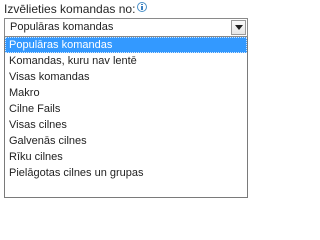  Describe the element at coordinates (126, 45) in the screenshot. I see `option-popular-commands: Populāras komandas` at that location.